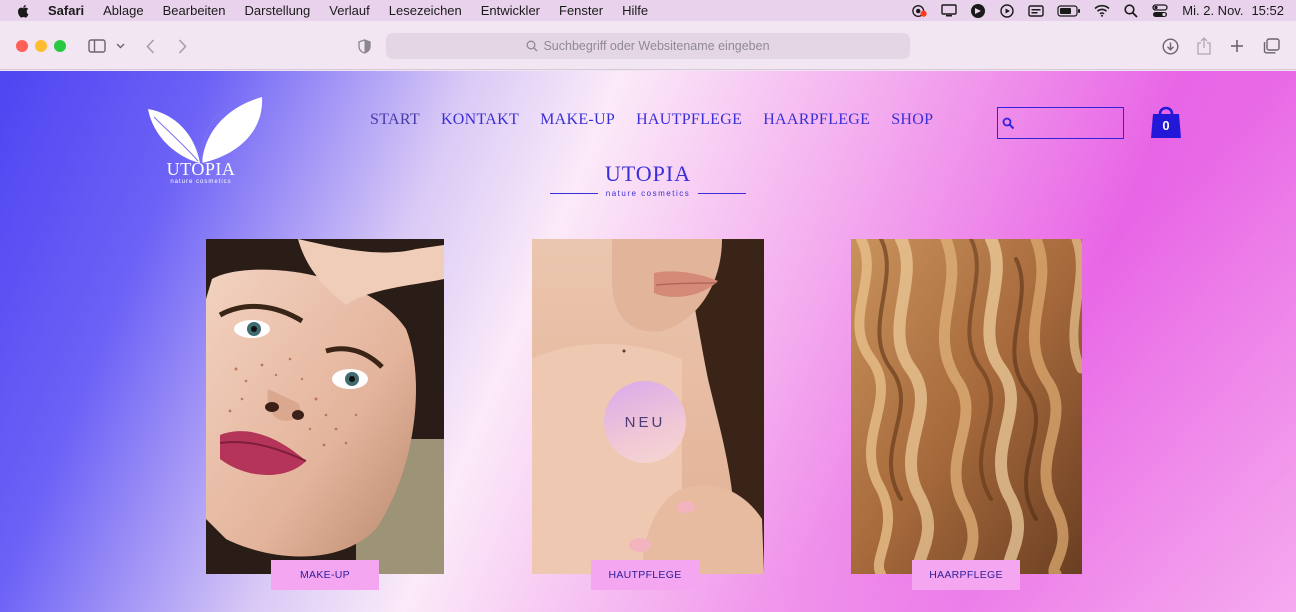 This screenshot has height=612, width=1296. Describe the element at coordinates (577, 121) in the screenshot. I see `nav-make-up: MAKE-UP` at that location.